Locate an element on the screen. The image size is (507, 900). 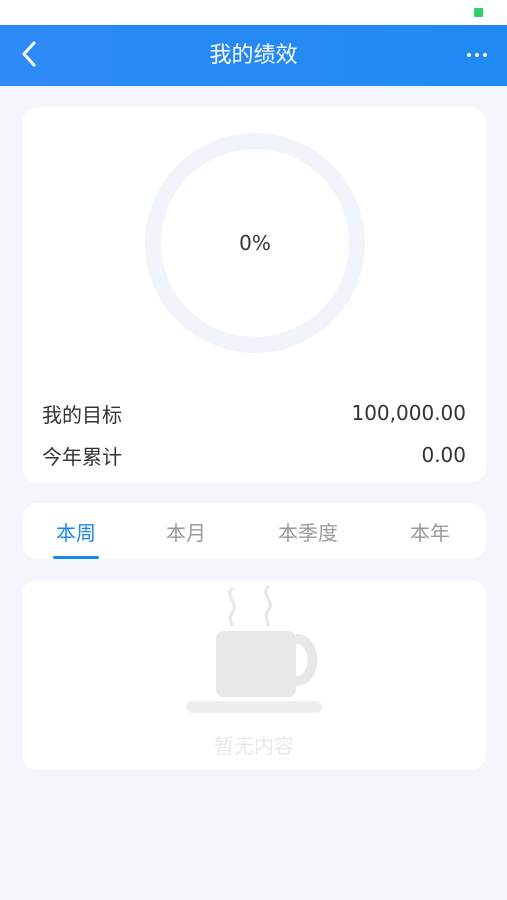
ytd-label: 今年累计 is located at coordinates (82, 456).